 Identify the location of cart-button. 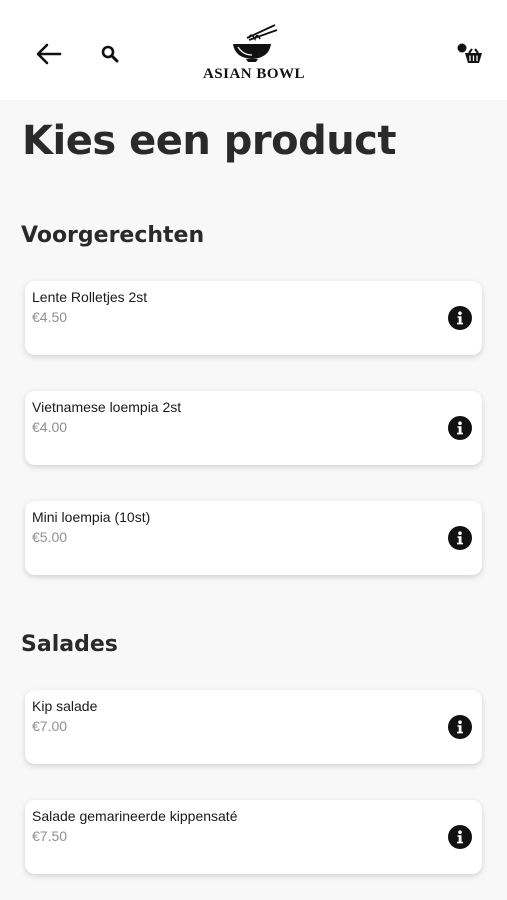
(471, 54).